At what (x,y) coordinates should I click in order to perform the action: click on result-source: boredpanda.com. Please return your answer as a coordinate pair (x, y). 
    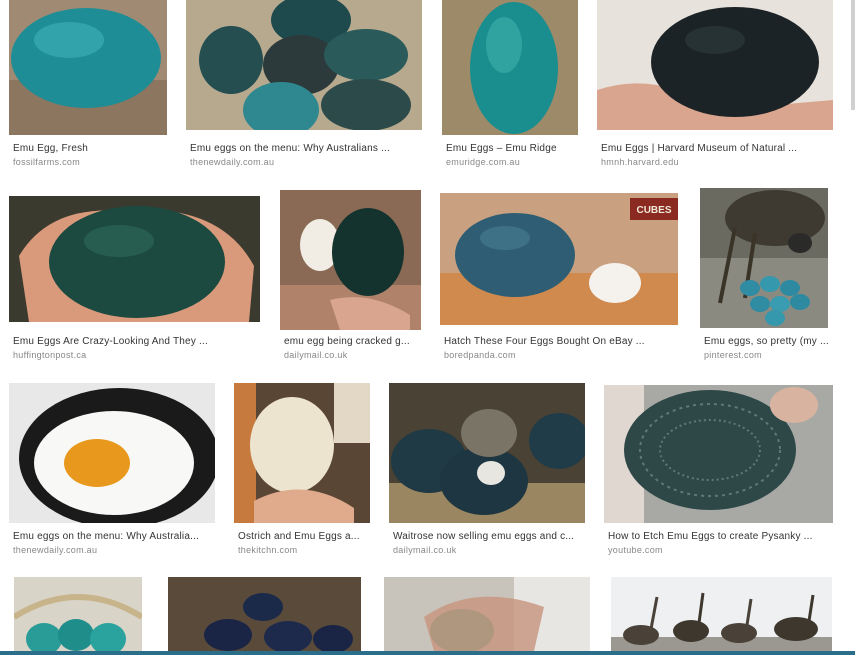
    Looking at the image, I should click on (480, 355).